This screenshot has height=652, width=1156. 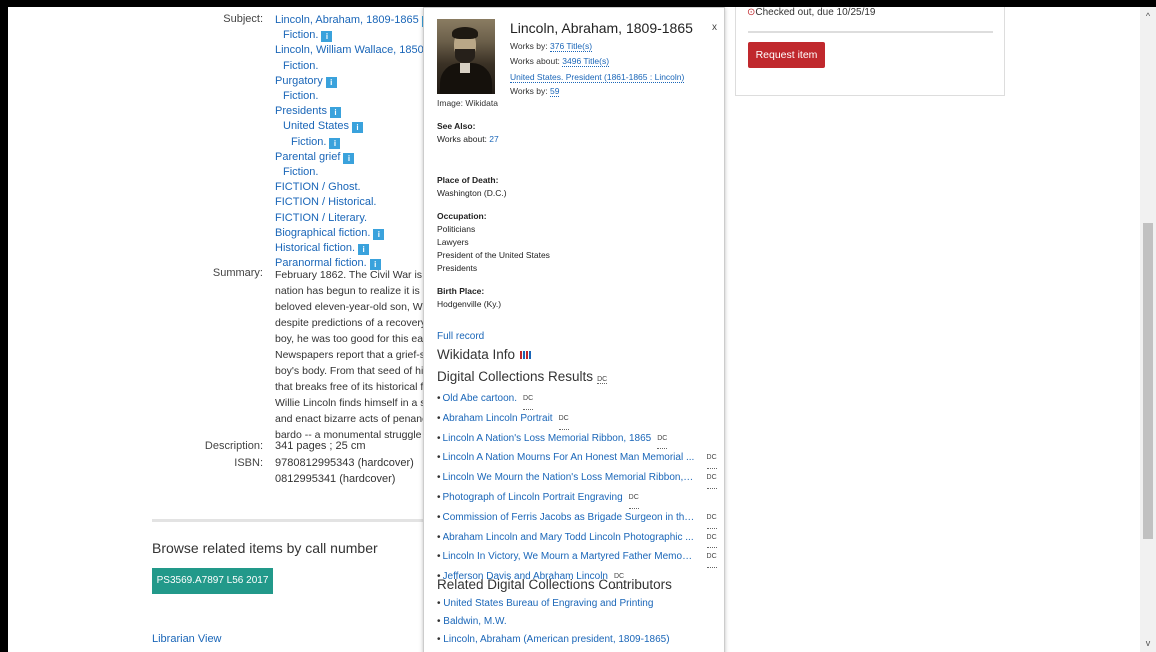 What do you see at coordinates (243, 19) in the screenshot?
I see `subject-label: Subject:` at bounding box center [243, 19].